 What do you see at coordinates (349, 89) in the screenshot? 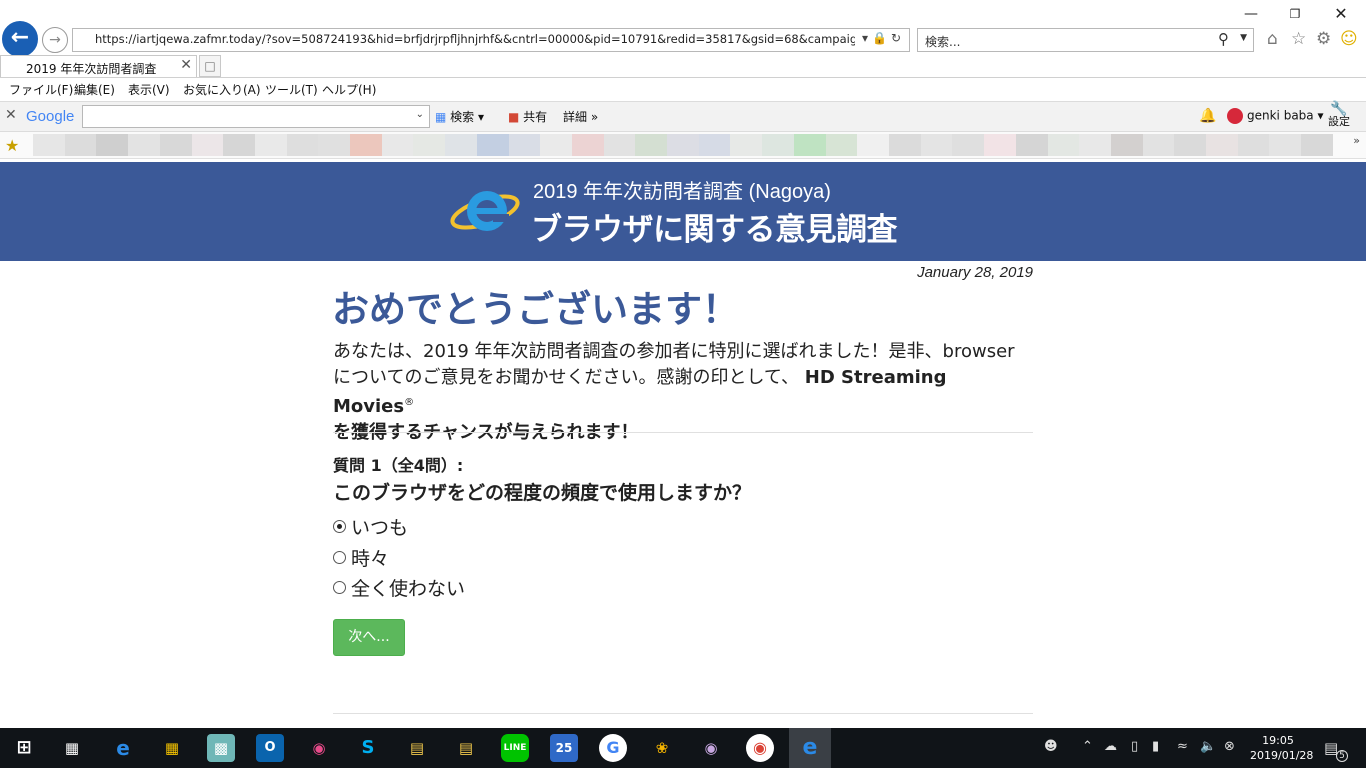
I see `menu-help: ヘルプ(H)` at bounding box center [349, 89].